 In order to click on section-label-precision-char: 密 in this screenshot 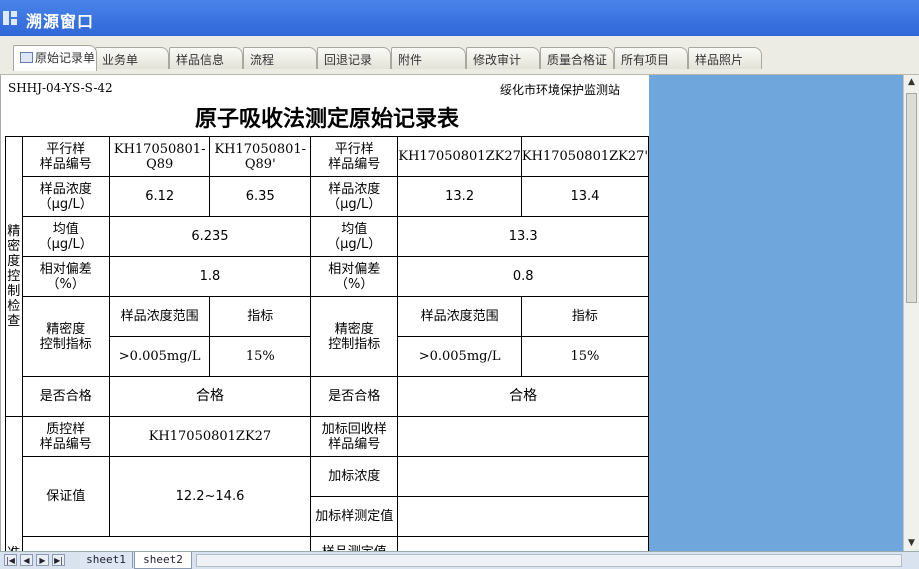, I will do `click(14, 246)`.